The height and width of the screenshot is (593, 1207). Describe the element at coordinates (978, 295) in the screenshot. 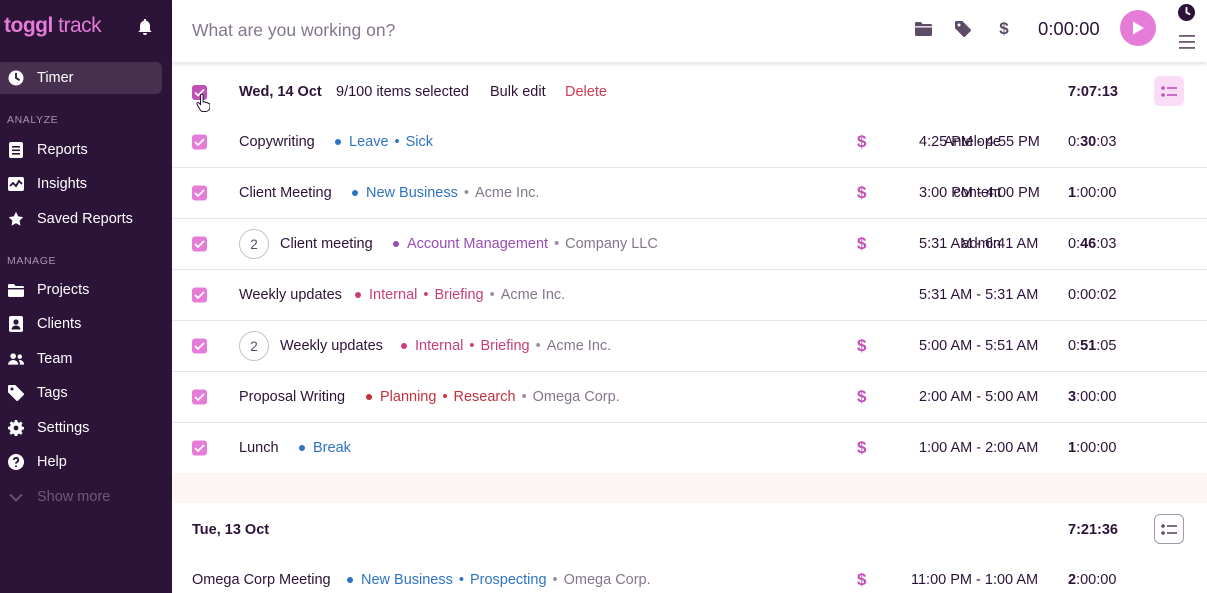

I see `entry-time-range: 5:31 AM - 5:31 AM` at that location.